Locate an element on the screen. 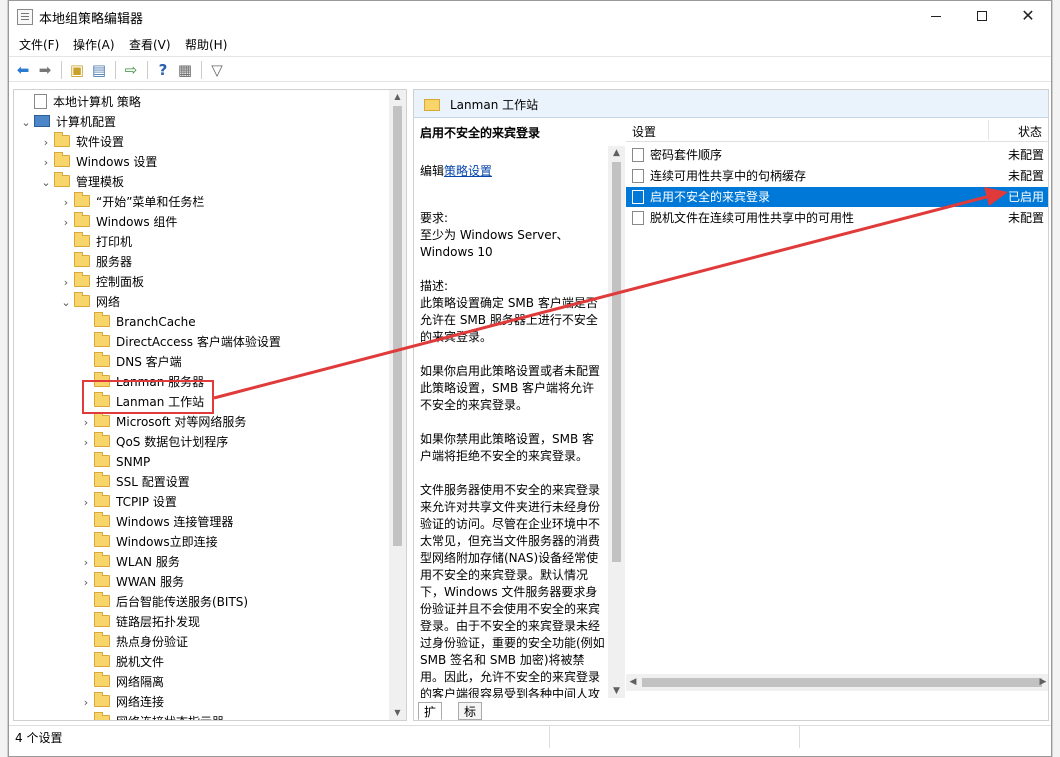 This screenshot has height=757, width=1060. export-list-icon: ⇨ is located at coordinates (131, 70).